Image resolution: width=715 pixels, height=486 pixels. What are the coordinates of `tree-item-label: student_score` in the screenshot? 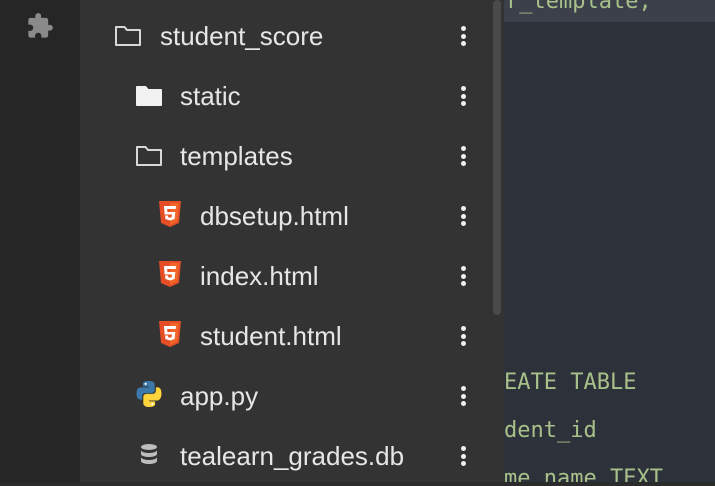 It's located at (242, 36).